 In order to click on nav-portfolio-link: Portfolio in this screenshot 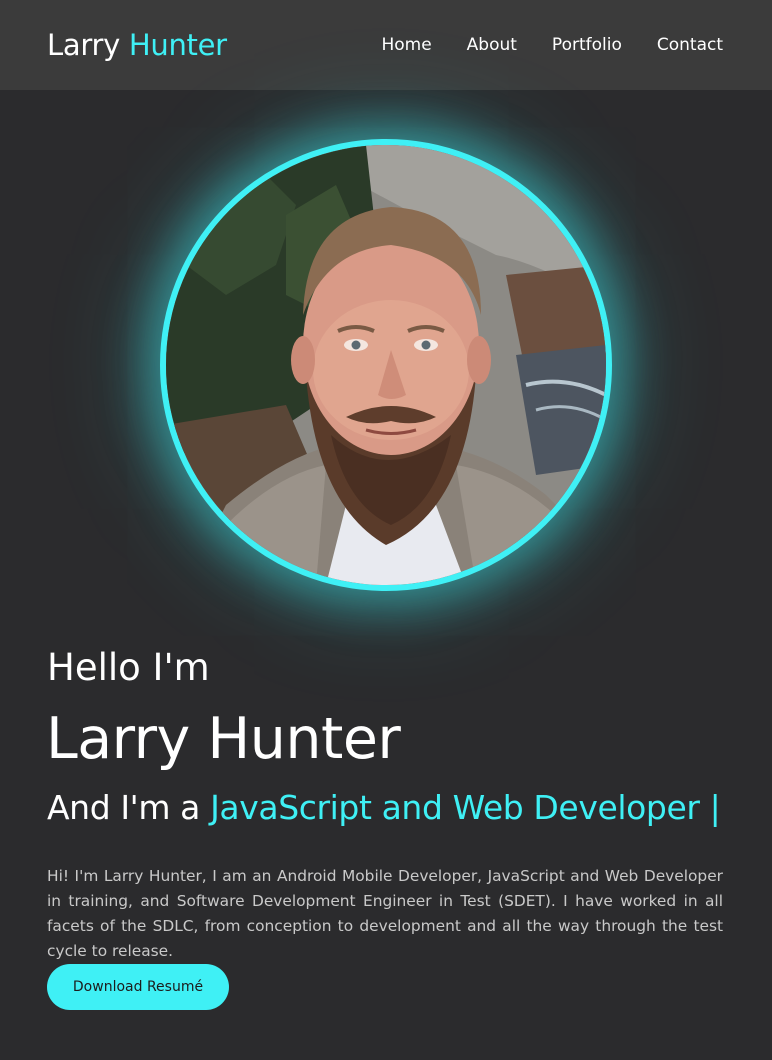, I will do `click(587, 45)`.